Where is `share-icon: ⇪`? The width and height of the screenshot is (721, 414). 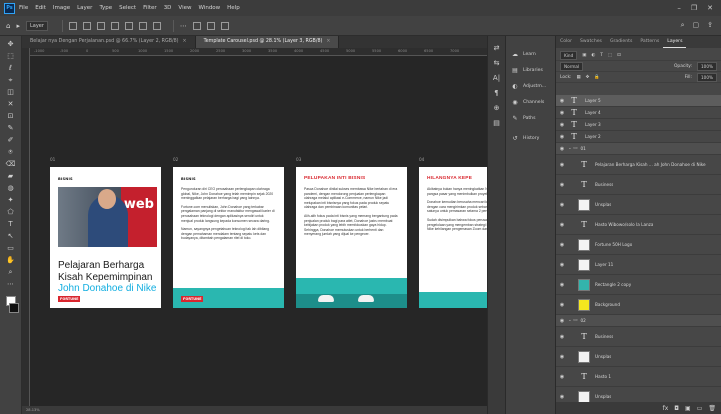 share-icon: ⇪ is located at coordinates (710, 25).